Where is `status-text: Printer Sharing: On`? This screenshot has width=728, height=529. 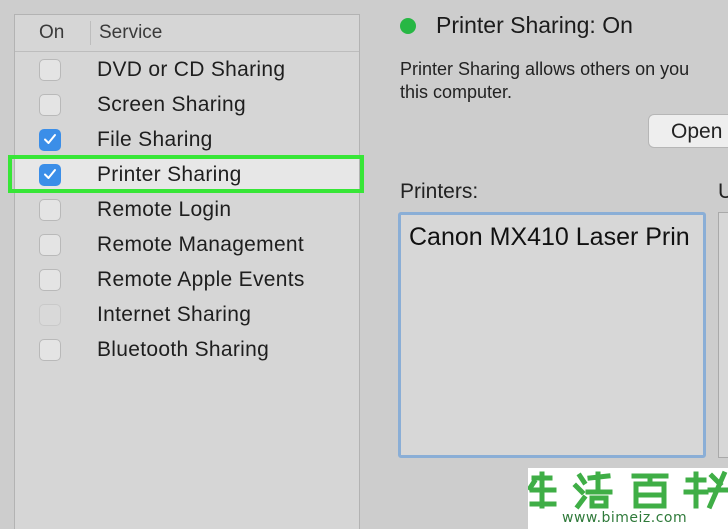
status-text: Printer Sharing: On is located at coordinates (534, 25).